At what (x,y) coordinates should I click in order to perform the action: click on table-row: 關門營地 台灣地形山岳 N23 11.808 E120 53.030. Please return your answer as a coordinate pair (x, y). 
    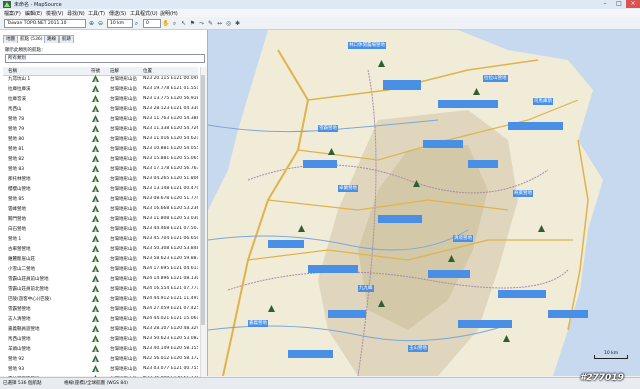
    Looking at the image, I should click on (100, 219).